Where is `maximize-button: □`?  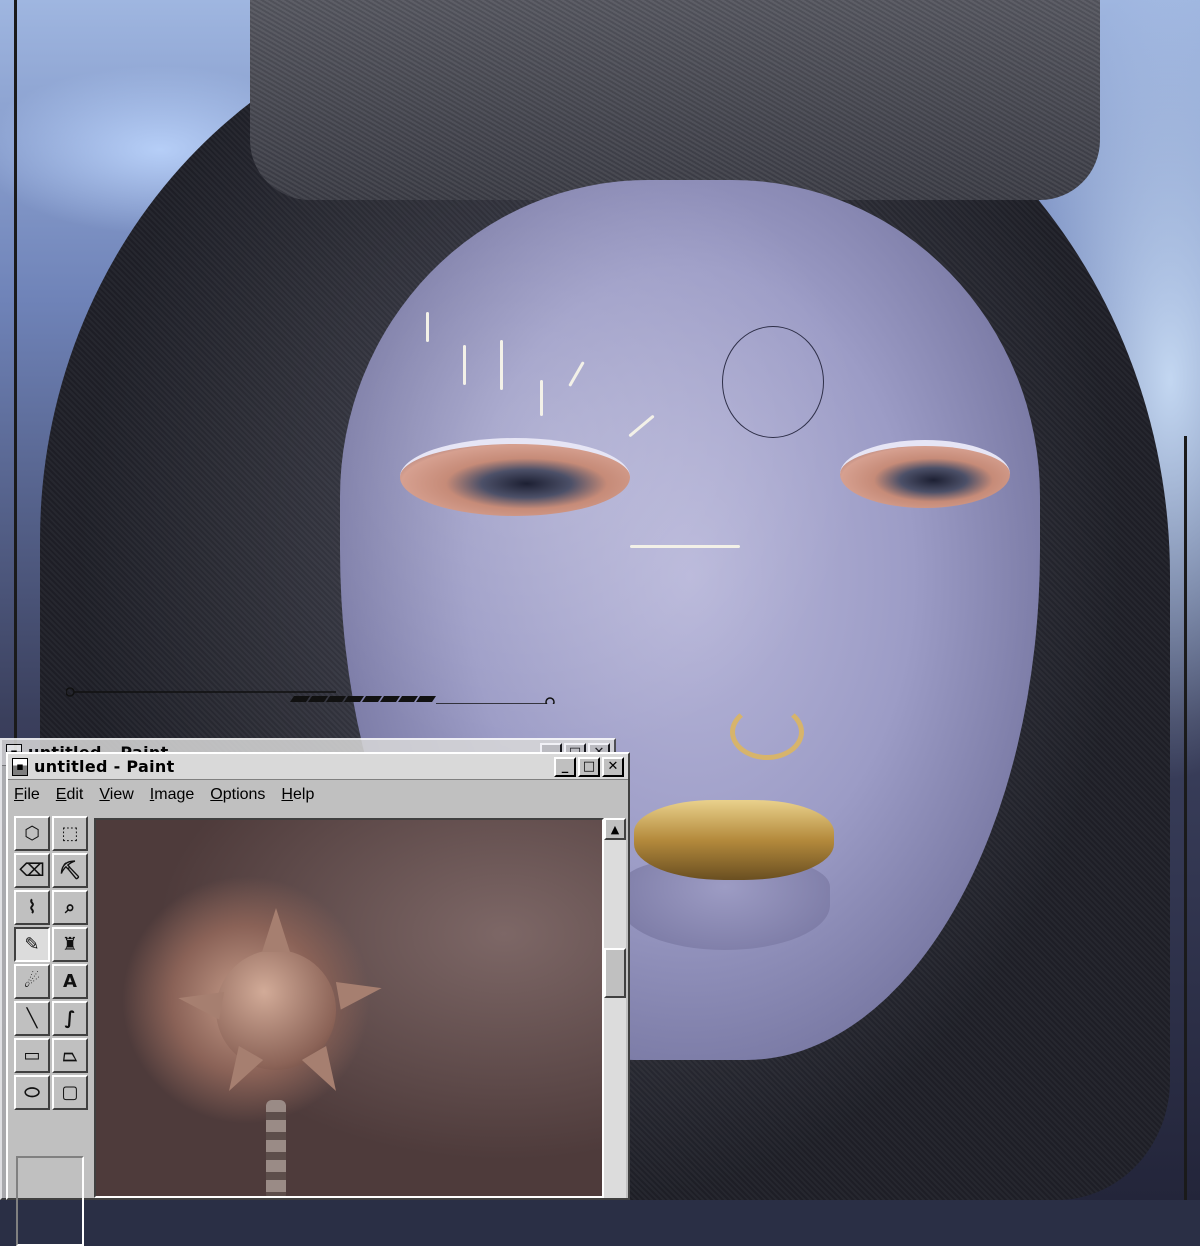
maximize-button: □ is located at coordinates (589, 766).